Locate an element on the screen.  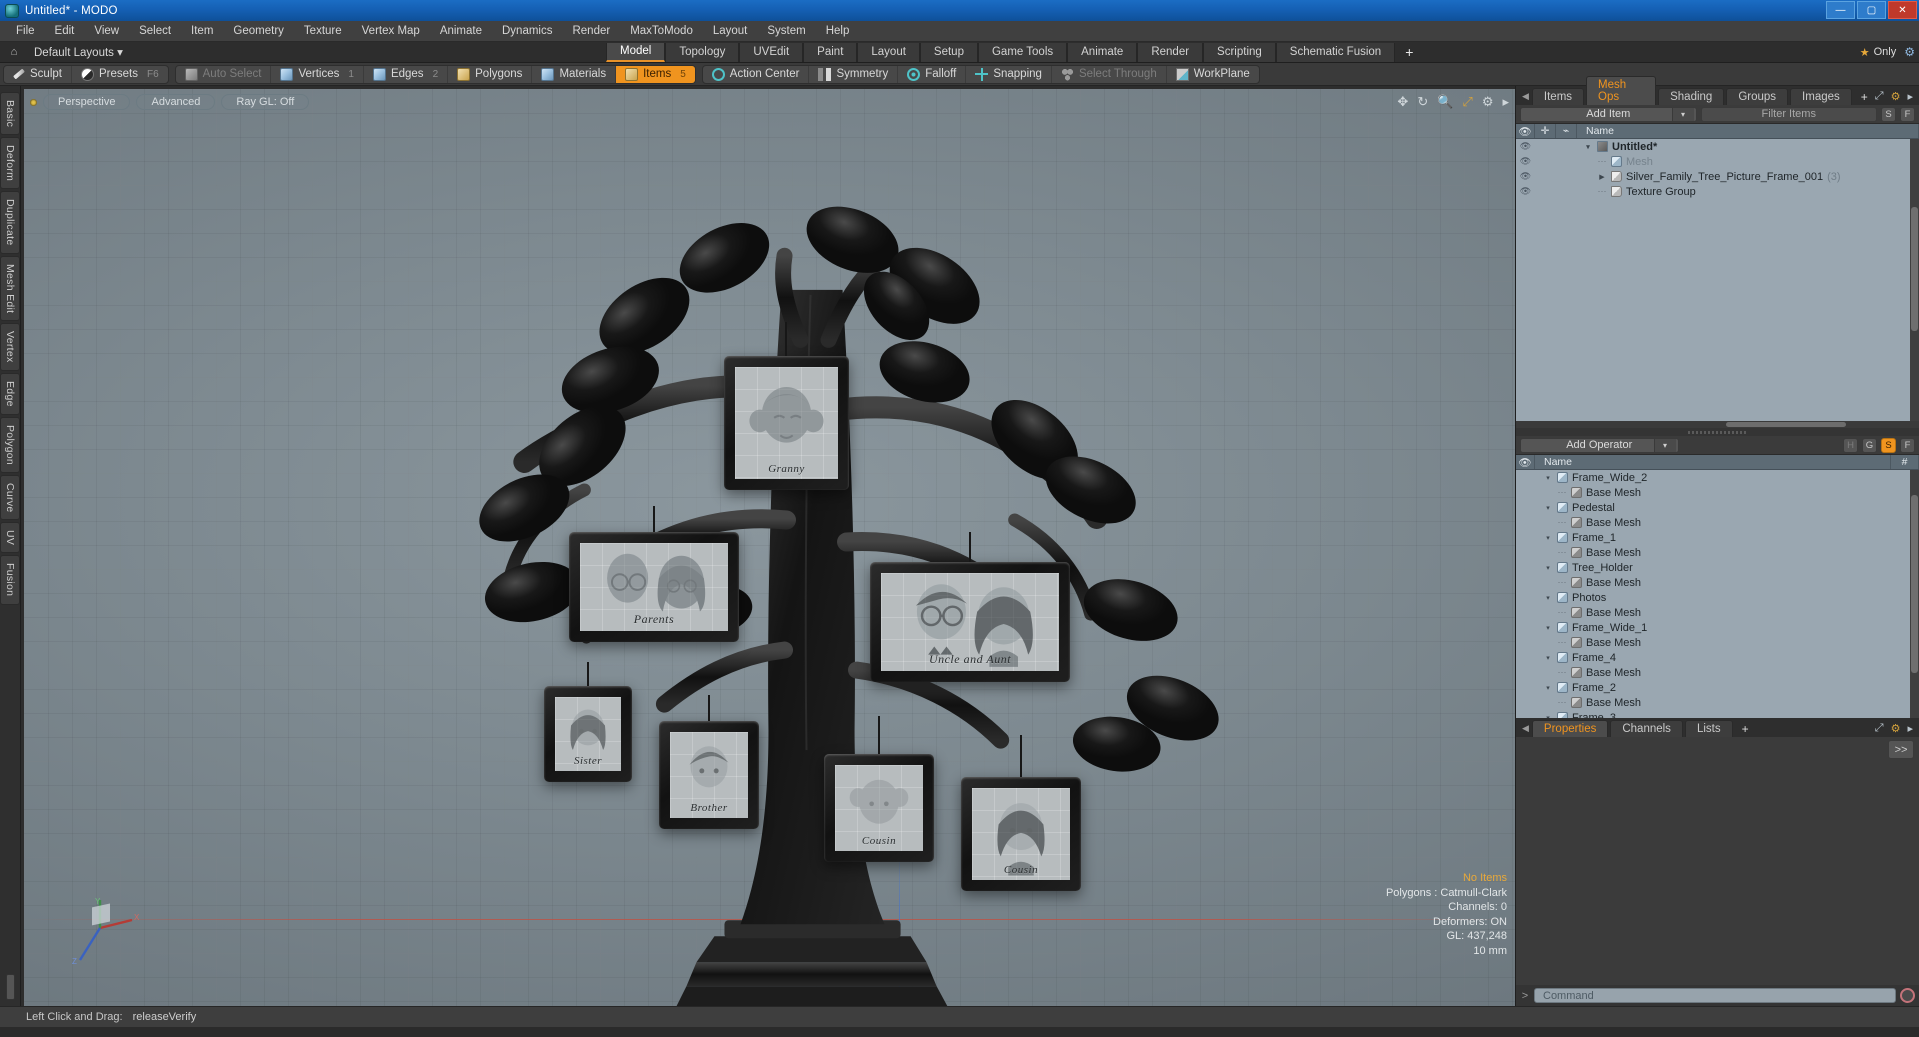
tool-presets: Presets F6 is located at coordinates (120, 74).